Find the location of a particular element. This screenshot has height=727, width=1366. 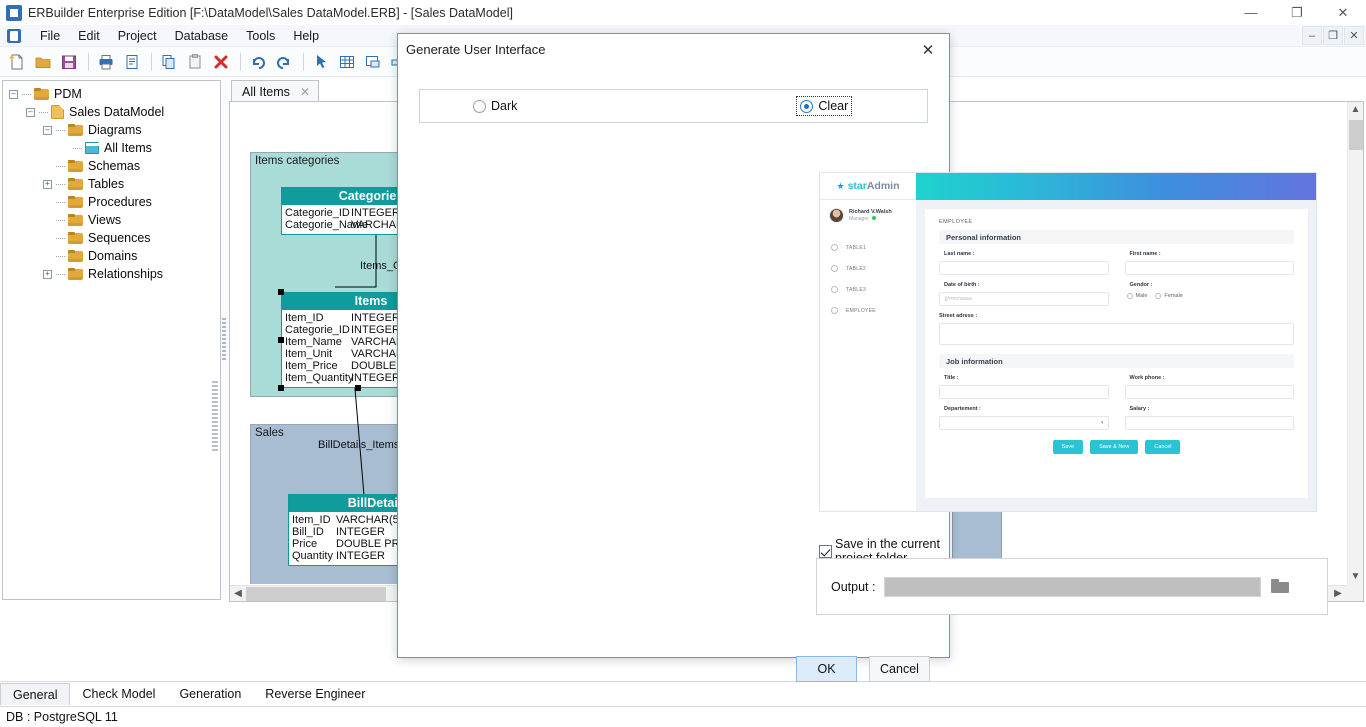

output-path-input is located at coordinates (1073, 586).